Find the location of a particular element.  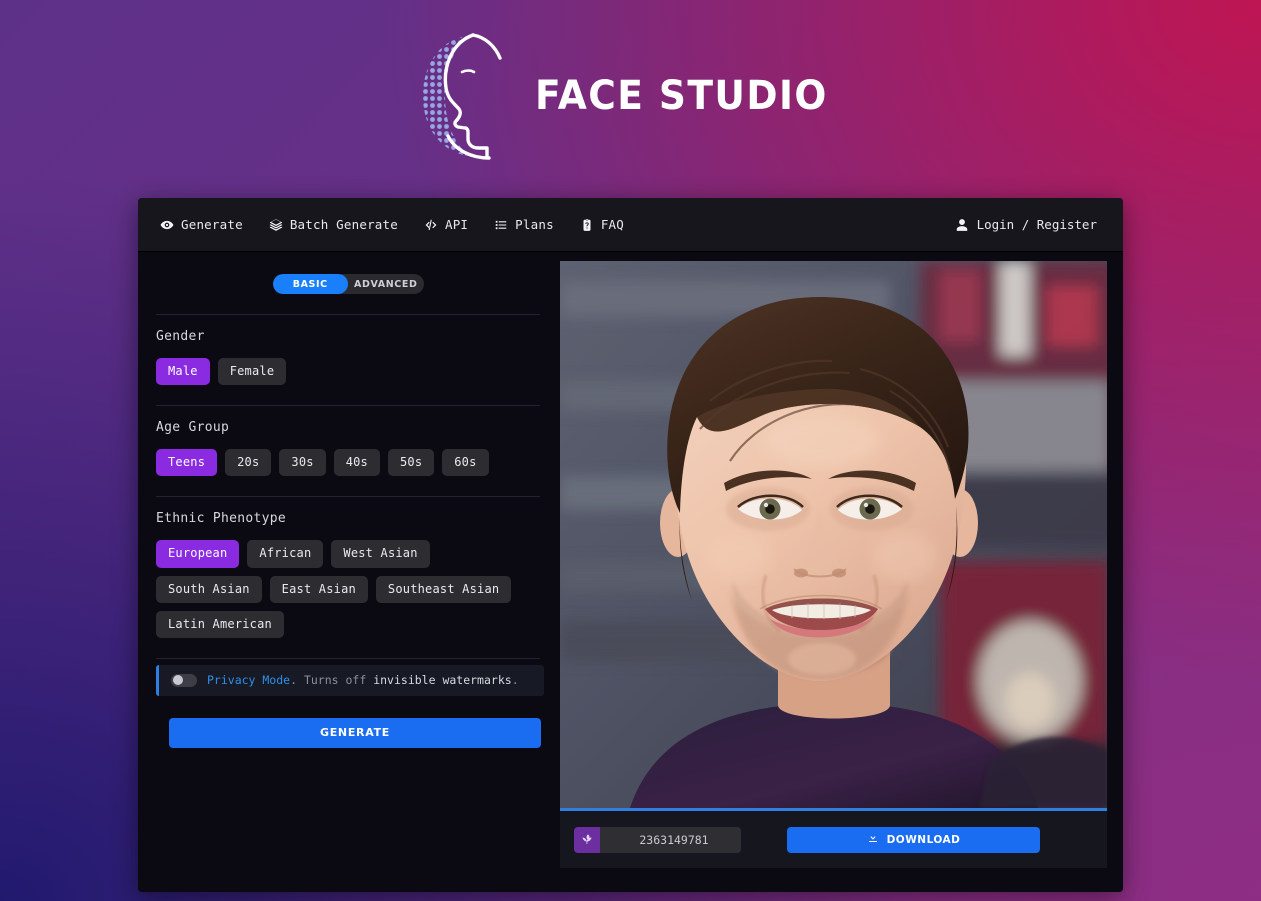

section-age-group: Age Group Teens 20s 30s 40s 50s 60s is located at coordinates (348, 441).